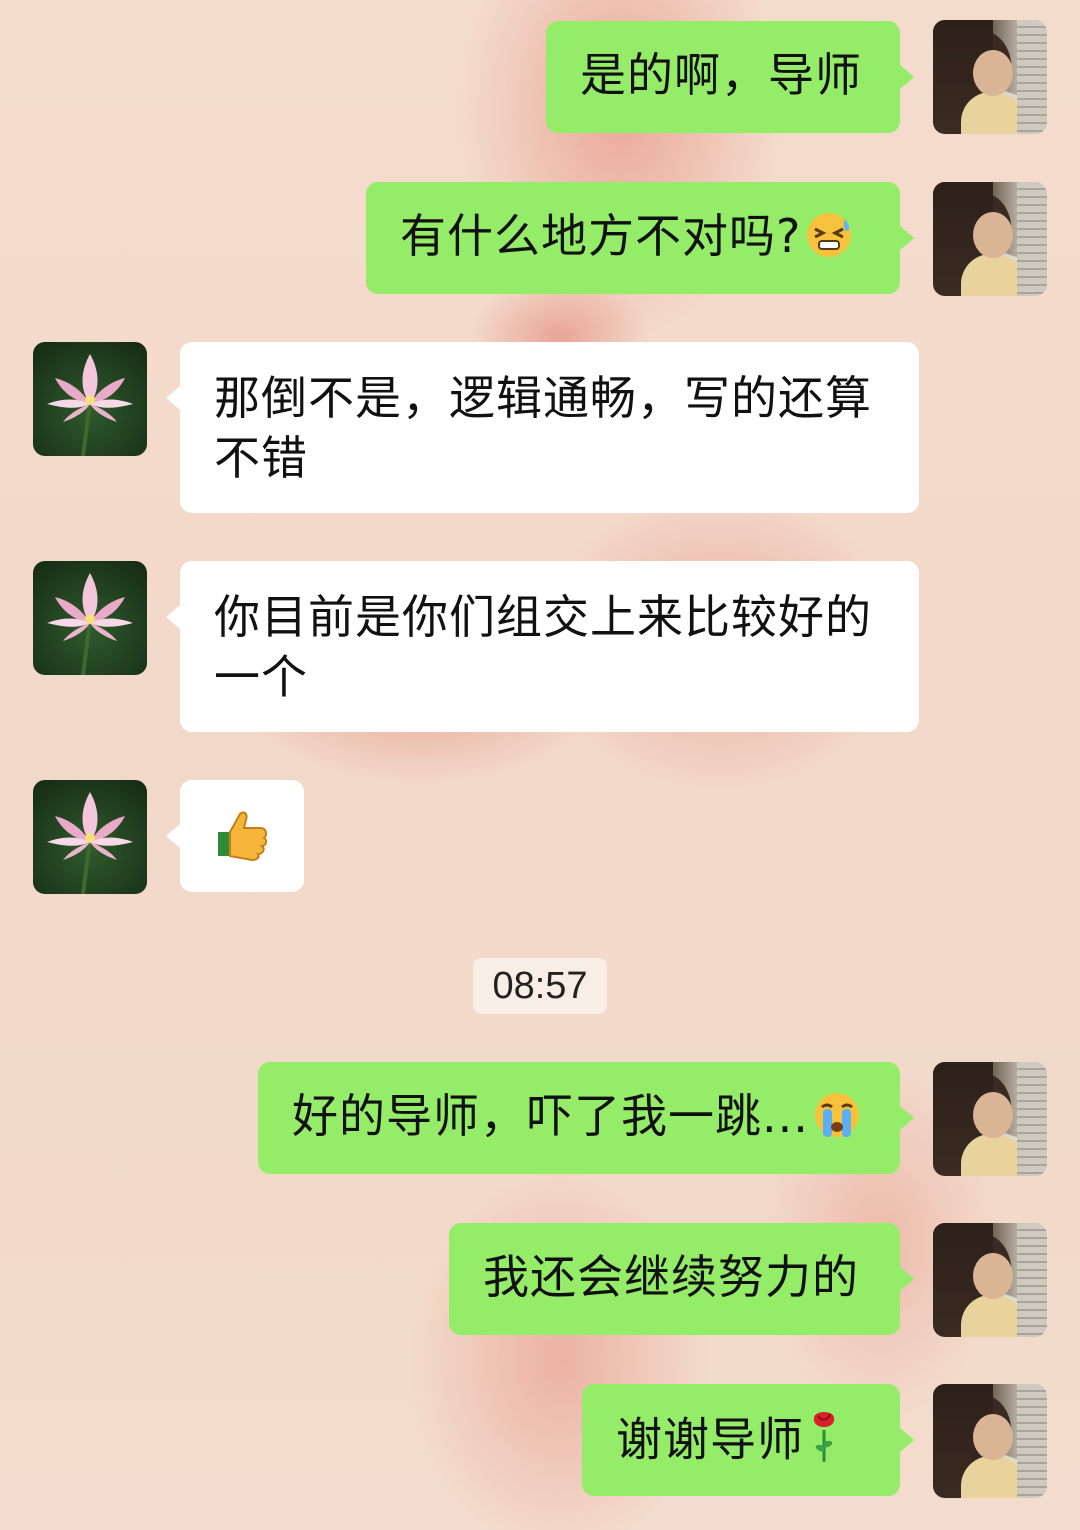 The width and height of the screenshot is (1080, 1530). What do you see at coordinates (601, 236) in the screenshot?
I see `message-text: 有什么地方不对吗?` at bounding box center [601, 236].